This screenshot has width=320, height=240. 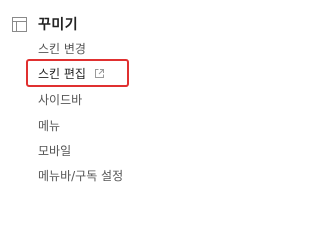 I want to click on menu-item-label: 메뉴바/구독 설정, so click(x=81, y=176).